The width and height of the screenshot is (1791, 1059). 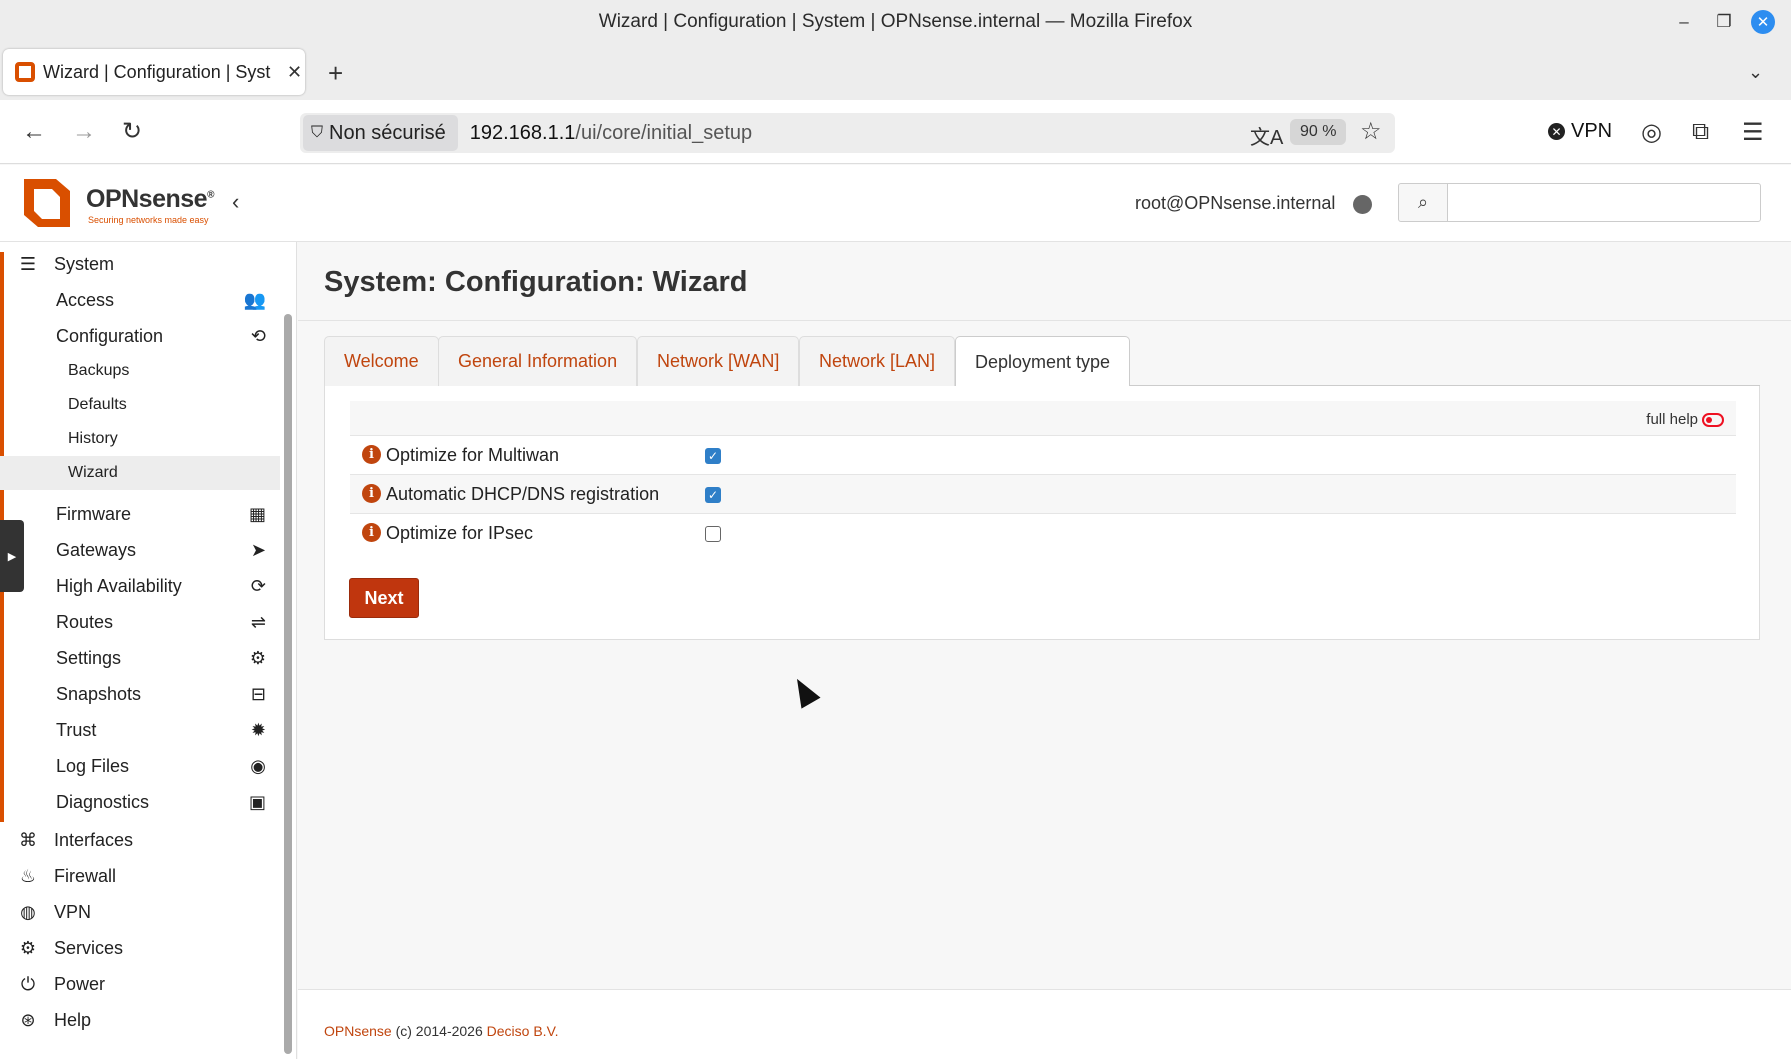 What do you see at coordinates (140, 371) in the screenshot?
I see `sidebar-item-backups: Backups` at bounding box center [140, 371].